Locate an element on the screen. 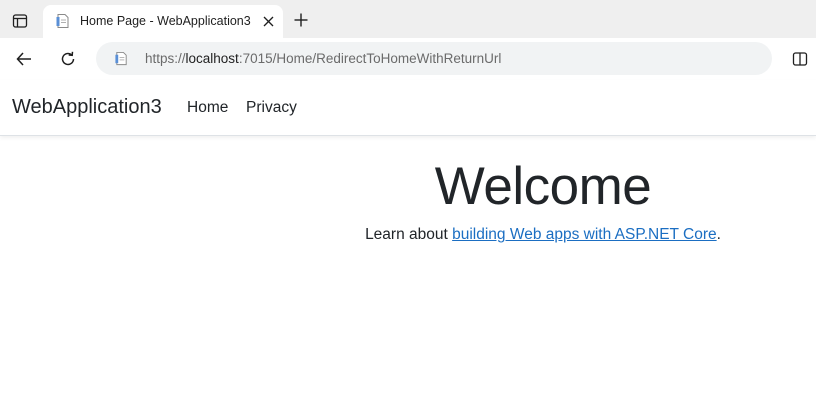 The image size is (816, 411). url-host: localhost is located at coordinates (212, 58).